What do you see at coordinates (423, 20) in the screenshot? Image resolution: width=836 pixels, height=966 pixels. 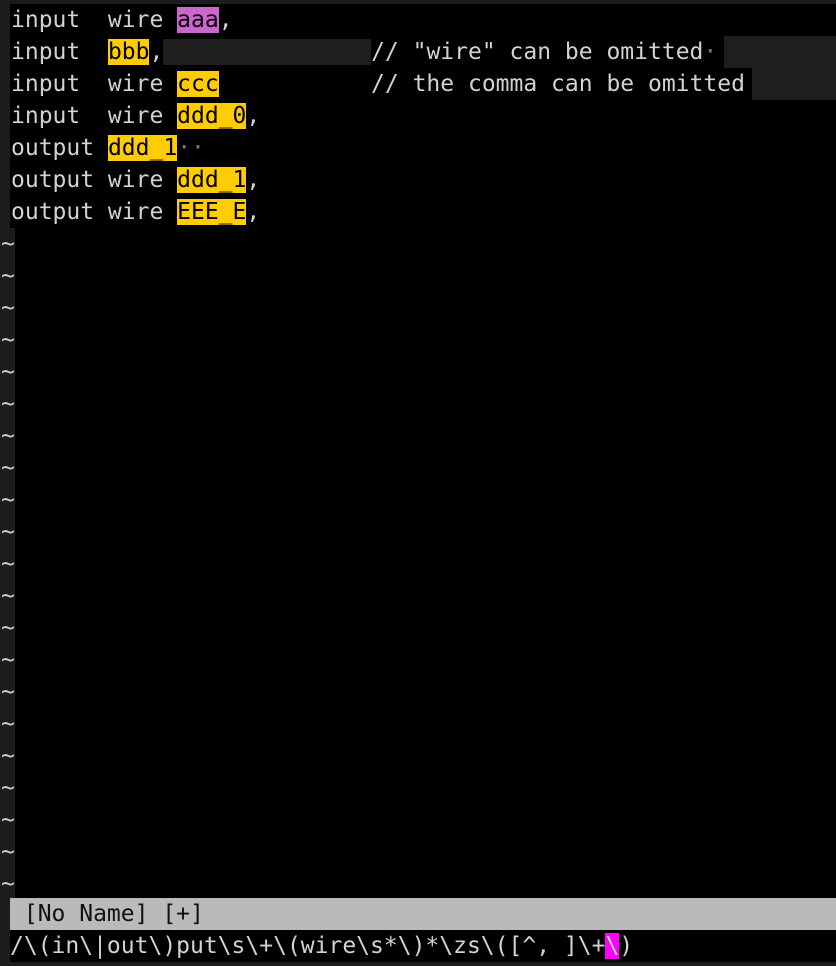 I see `code-line-1: input wire aaa,` at bounding box center [423, 20].